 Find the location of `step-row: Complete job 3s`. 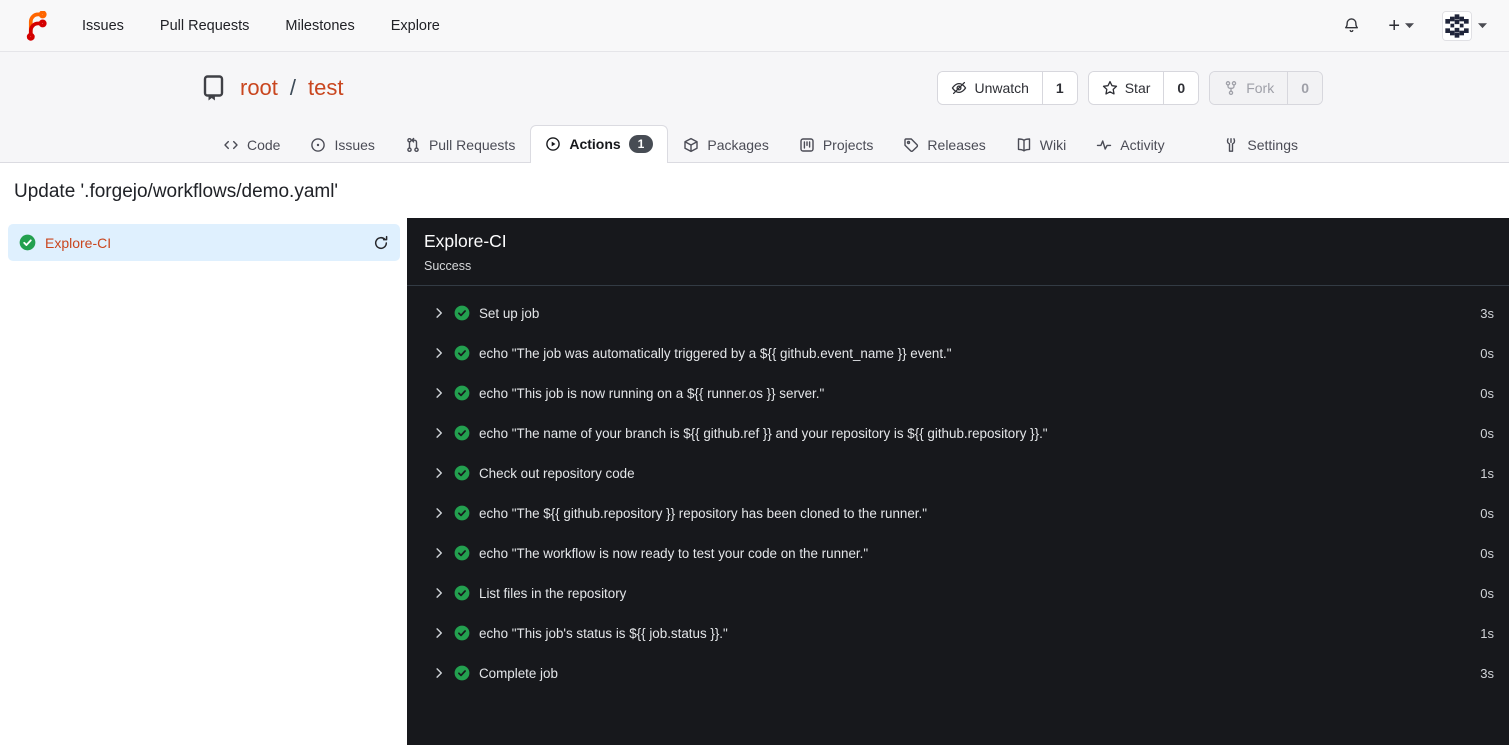

step-row: Complete job 3s is located at coordinates (958, 673).